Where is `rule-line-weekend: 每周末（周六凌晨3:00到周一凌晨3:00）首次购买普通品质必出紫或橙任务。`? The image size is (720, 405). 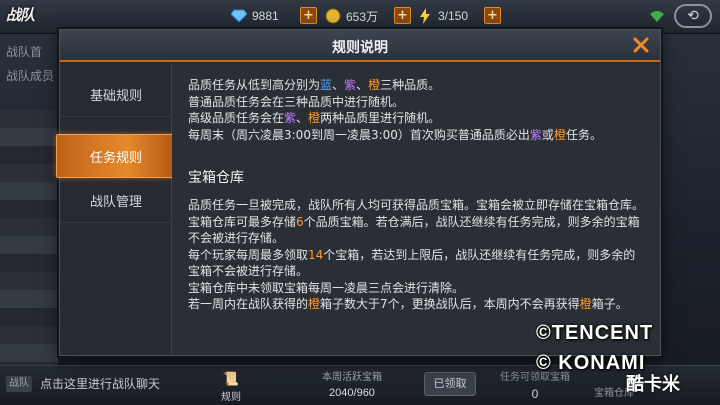
rule-line-weekend: 每周末（周六凌晨3:00到周一凌晨3:00）首次购买普通品质必出紫或橙任务。 is located at coordinates (395, 134).